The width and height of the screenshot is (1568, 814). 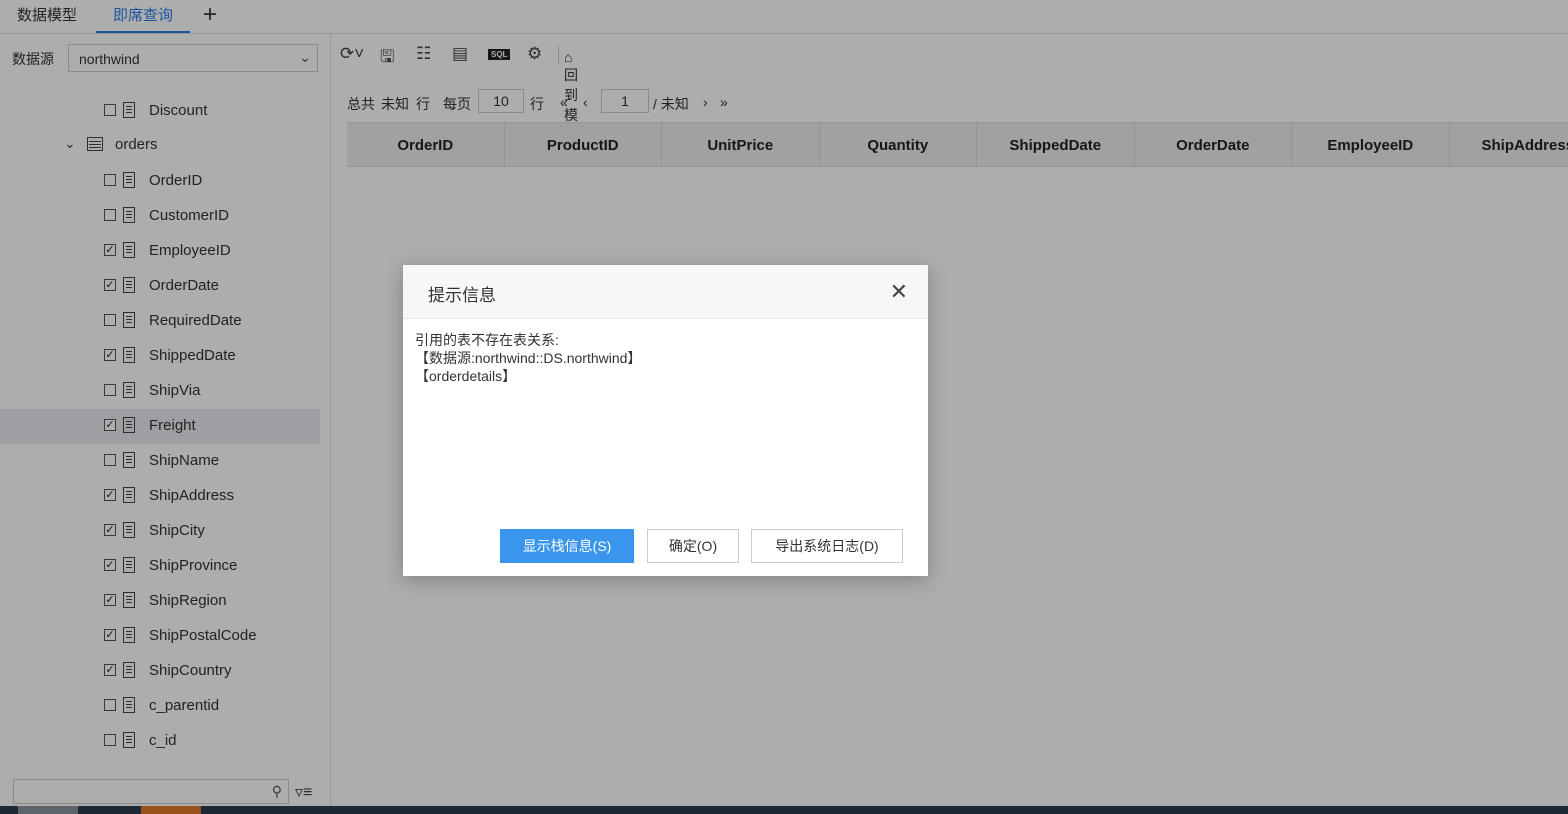 I want to click on dialog-header: 提示信息 ✕, so click(x=665, y=292).